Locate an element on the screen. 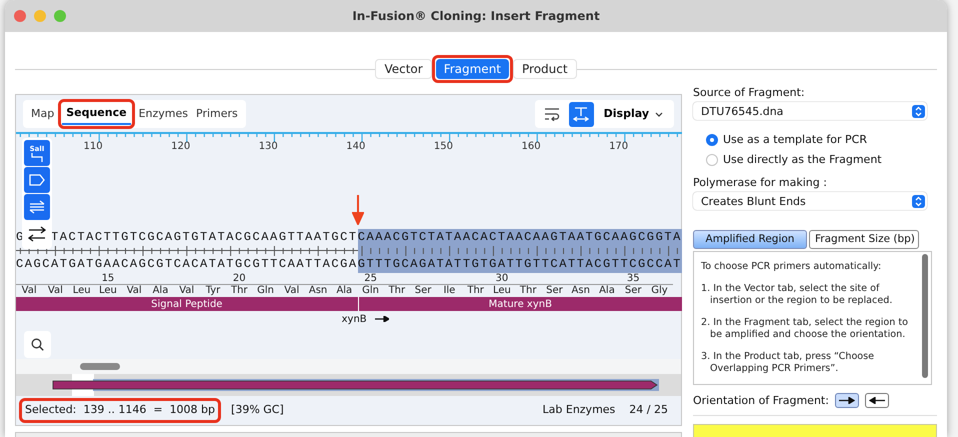 This screenshot has height=437, width=958. ruler-number: 130 is located at coordinates (268, 147).